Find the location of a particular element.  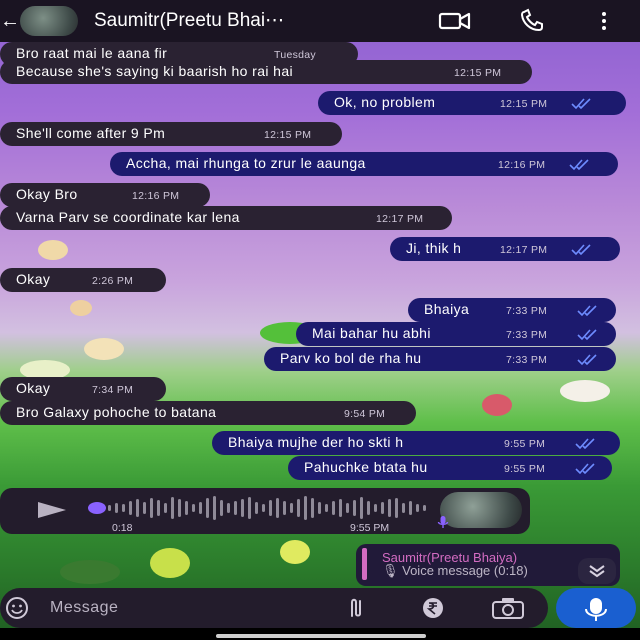

incoming-message: She'll come after 9 Pm 12:15 PM is located at coordinates (171, 134).